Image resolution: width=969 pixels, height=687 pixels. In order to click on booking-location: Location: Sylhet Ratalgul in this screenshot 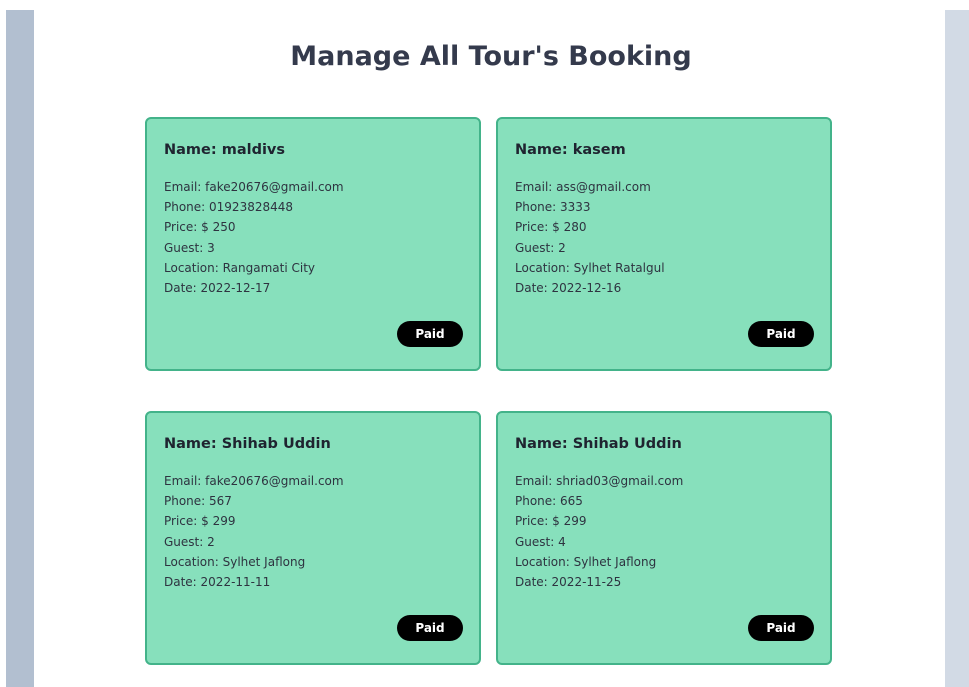, I will do `click(590, 267)`.